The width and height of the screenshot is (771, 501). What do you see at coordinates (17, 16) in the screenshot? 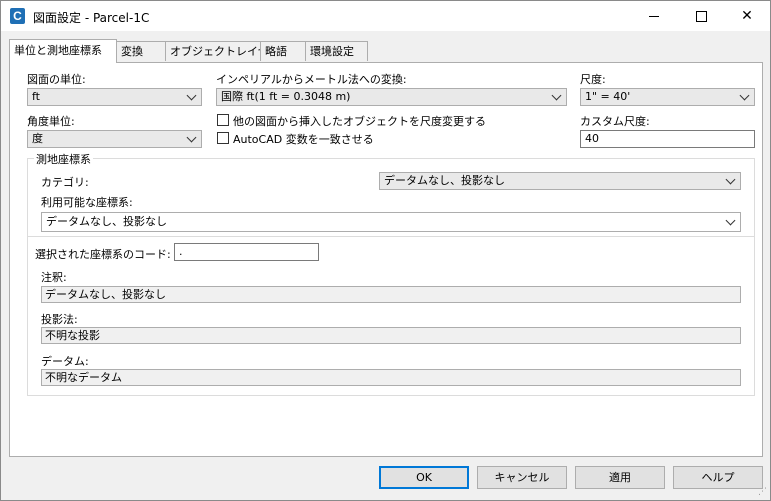
I see `civil3d-app-icon: C` at bounding box center [17, 16].